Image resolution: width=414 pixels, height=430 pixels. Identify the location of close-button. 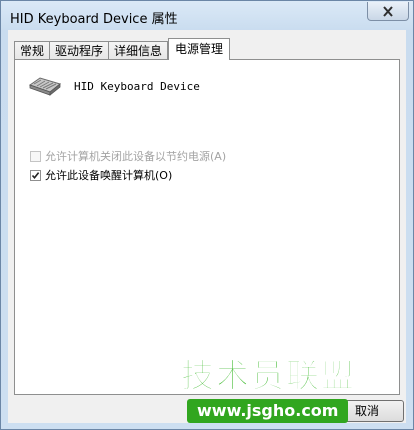
(388, 11).